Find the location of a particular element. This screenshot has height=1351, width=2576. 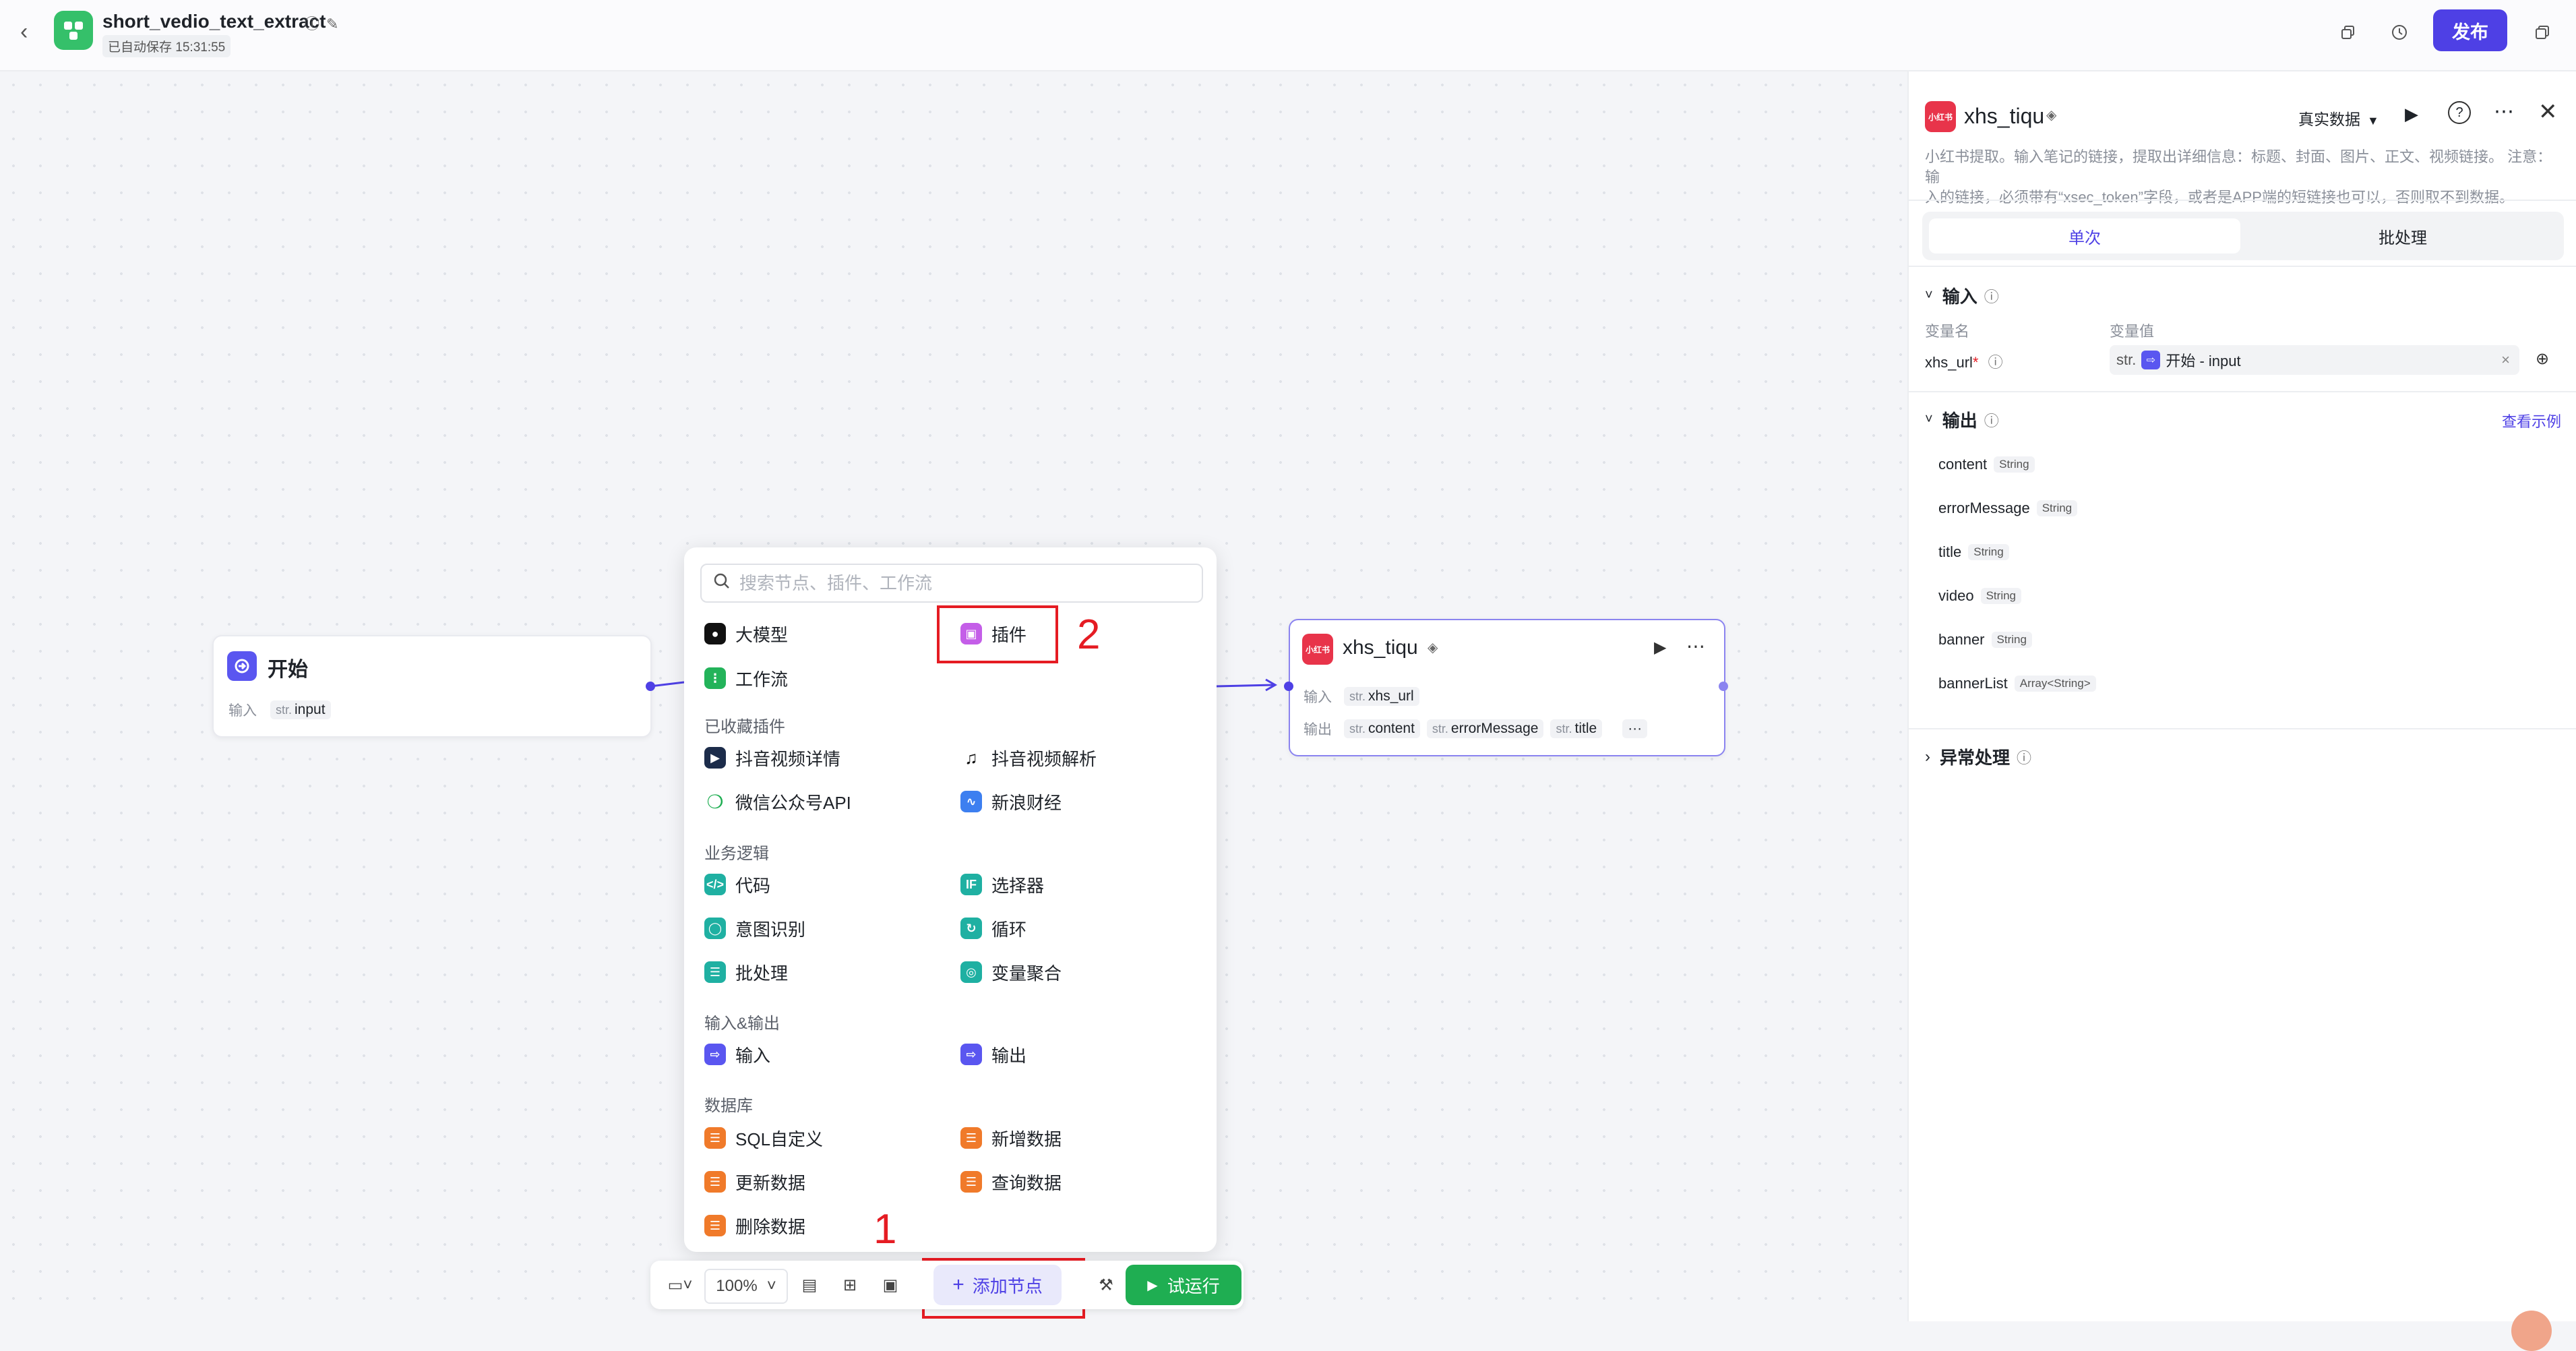

variable-picker-icon: ⊕ is located at coordinates (2543, 359).